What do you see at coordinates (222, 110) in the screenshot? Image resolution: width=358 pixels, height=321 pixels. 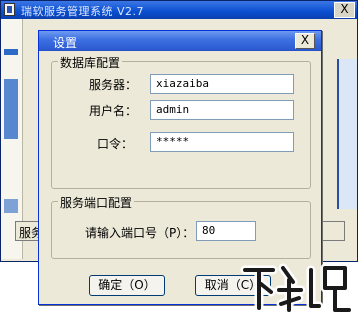 I see `username-input: admin` at bounding box center [222, 110].